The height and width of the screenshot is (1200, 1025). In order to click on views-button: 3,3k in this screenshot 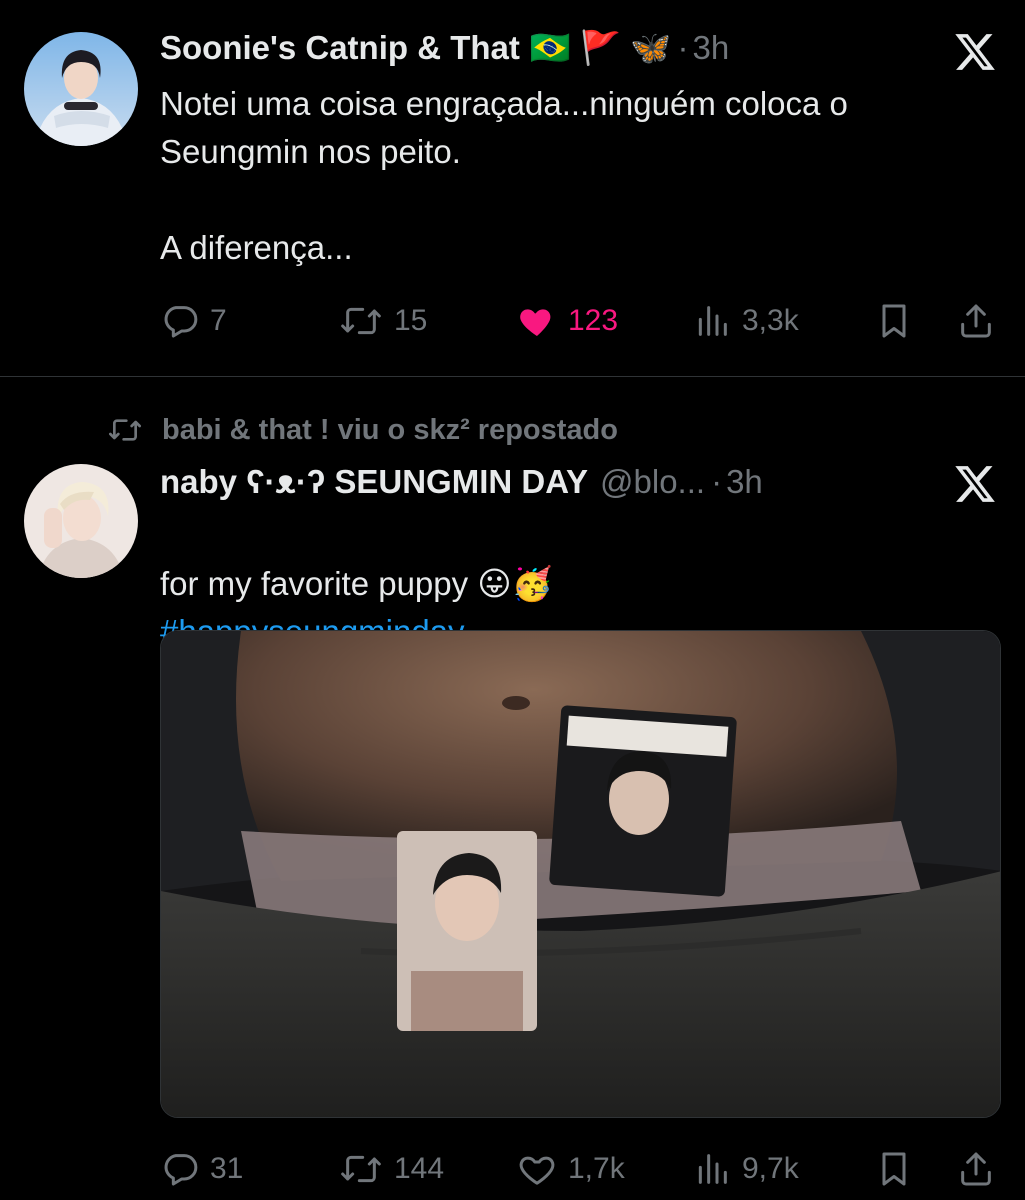, I will do `click(745, 321)`.